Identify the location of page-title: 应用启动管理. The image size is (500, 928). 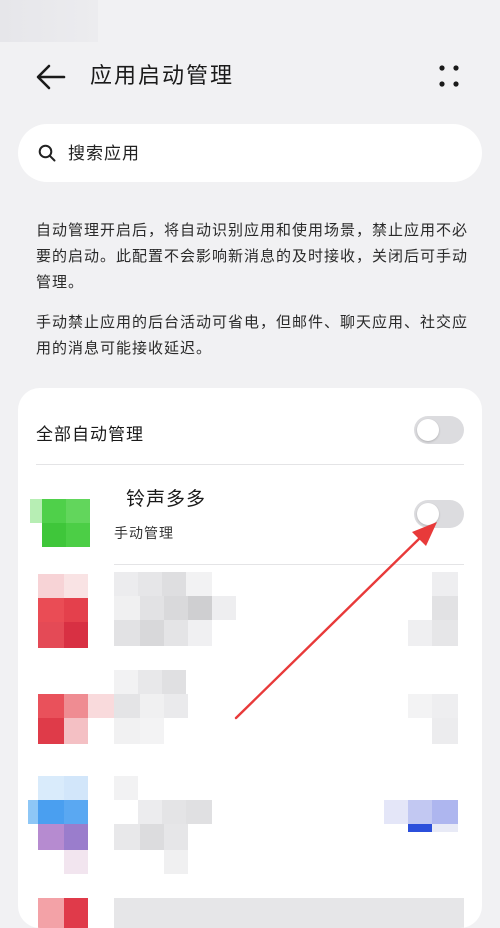
(162, 76).